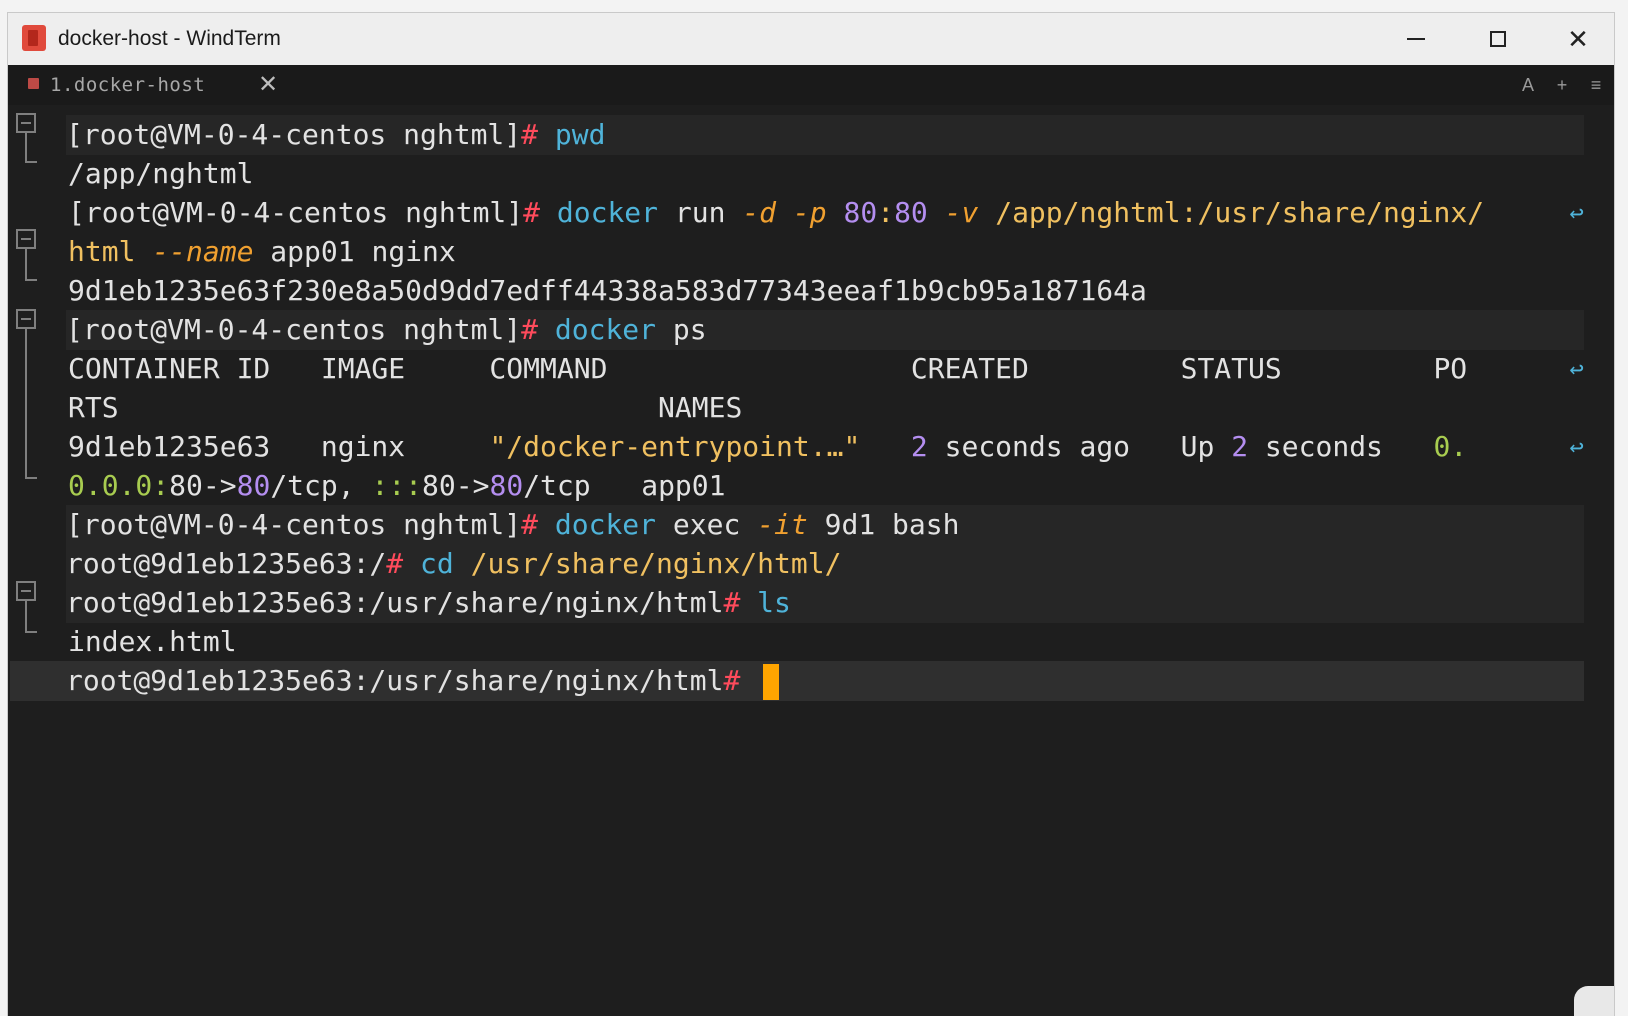 Image resolution: width=1628 pixels, height=1016 pixels. What do you see at coordinates (128, 85) in the screenshot?
I see `tab-label: 1.docker-host` at bounding box center [128, 85].